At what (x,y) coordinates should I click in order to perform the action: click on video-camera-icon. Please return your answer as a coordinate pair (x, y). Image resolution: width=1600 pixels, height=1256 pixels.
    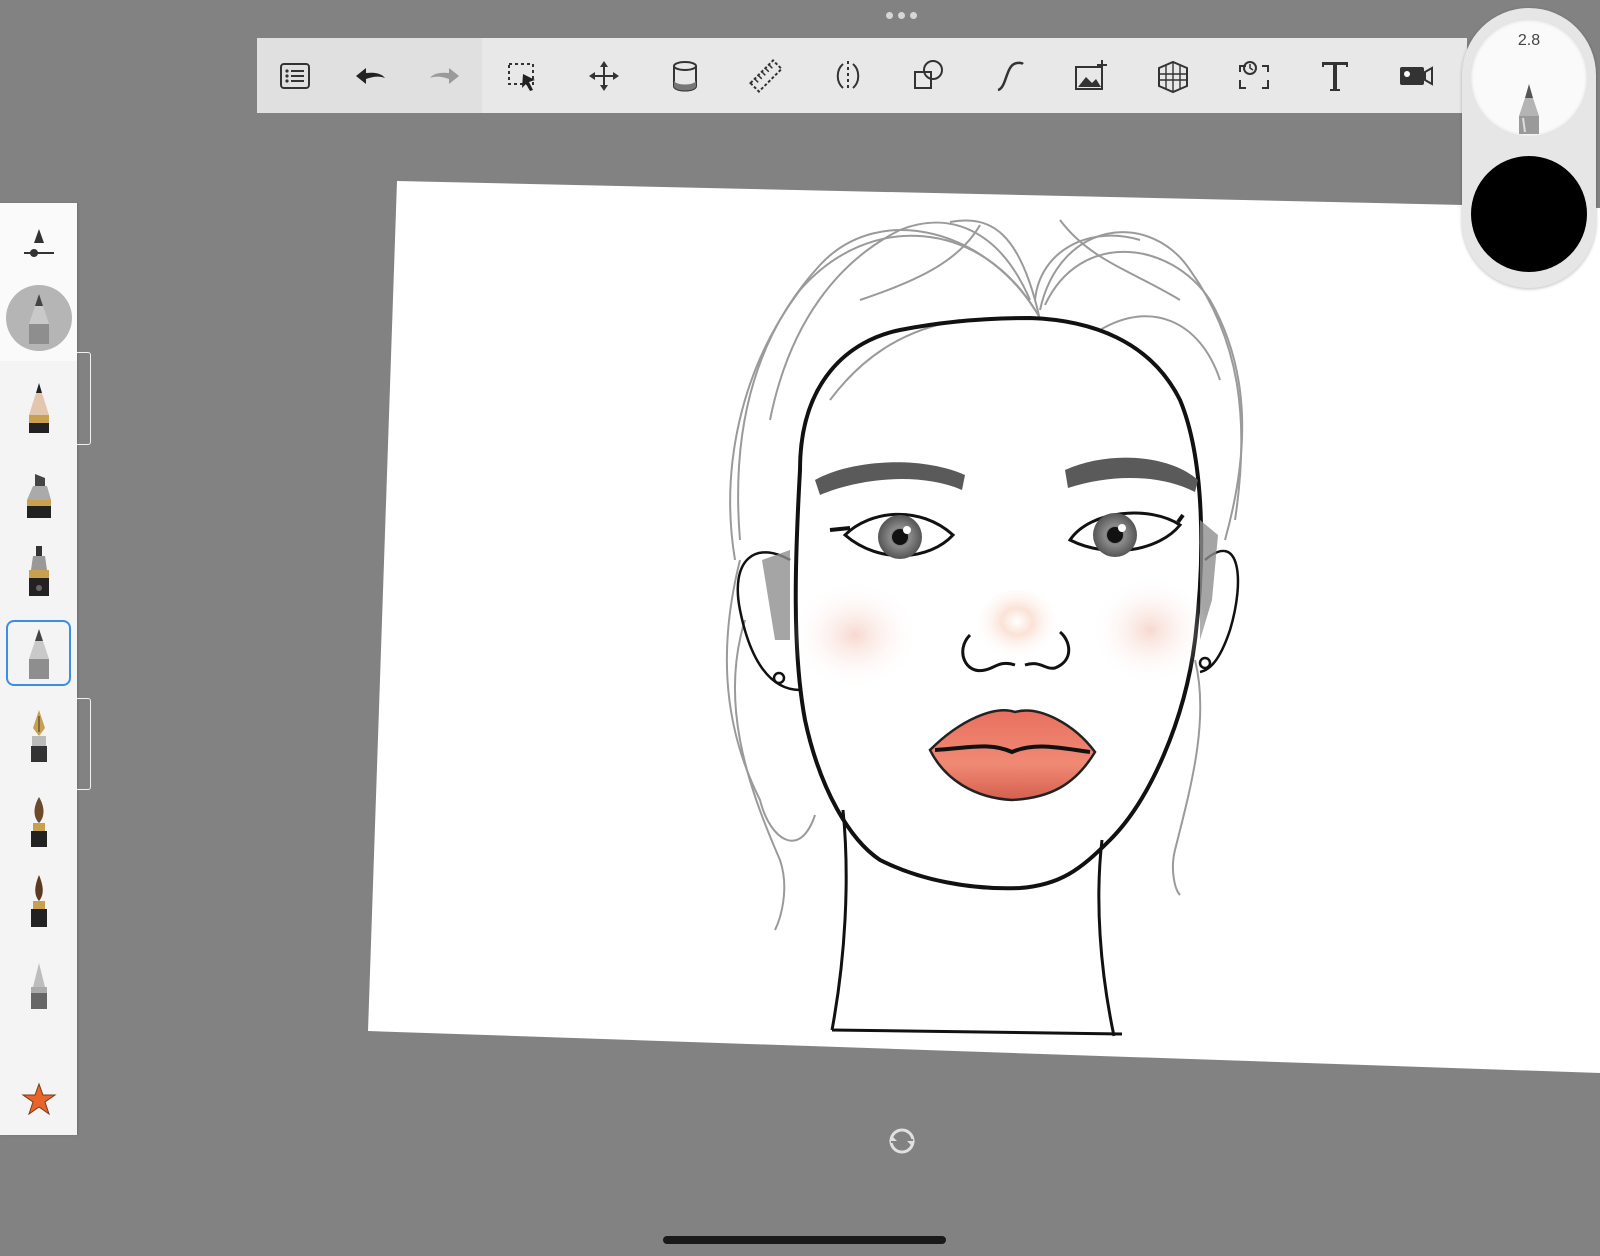
    Looking at the image, I should click on (1417, 75).